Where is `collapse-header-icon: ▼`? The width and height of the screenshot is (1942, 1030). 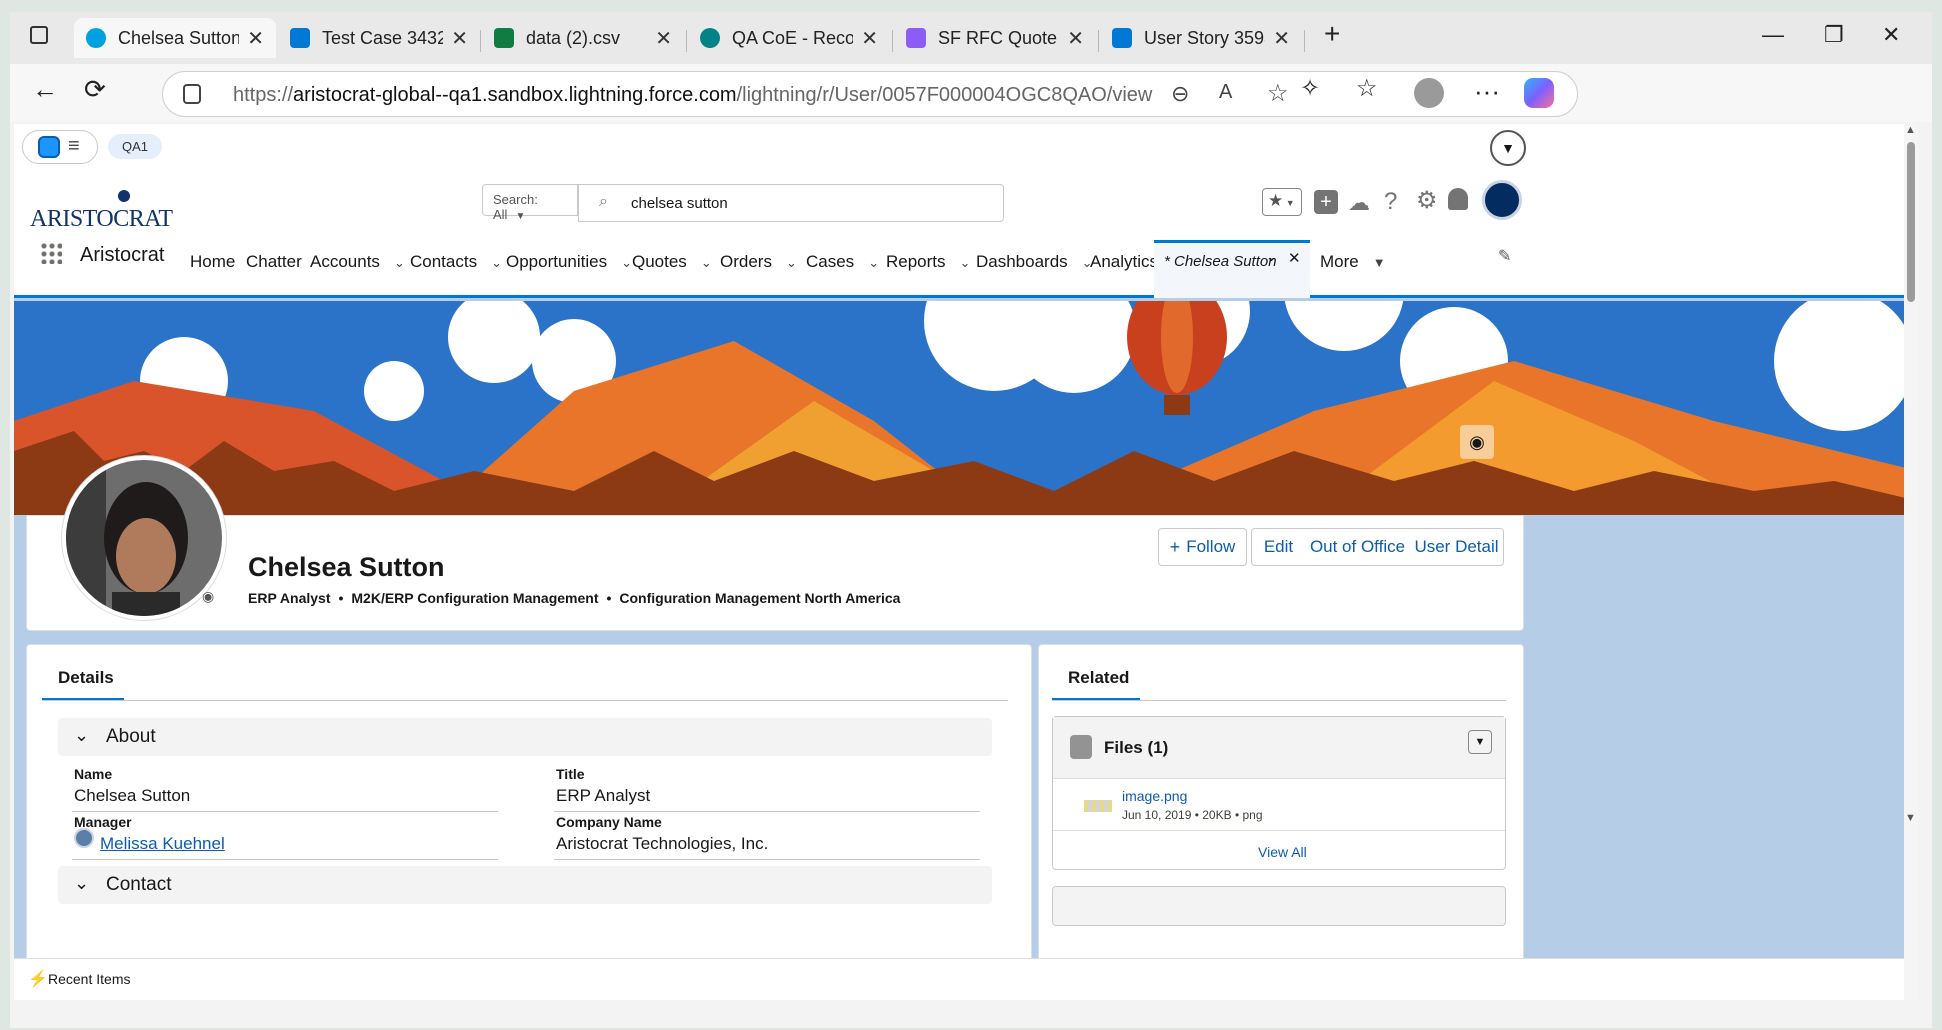
collapse-header-icon: ▼ is located at coordinates (1508, 148).